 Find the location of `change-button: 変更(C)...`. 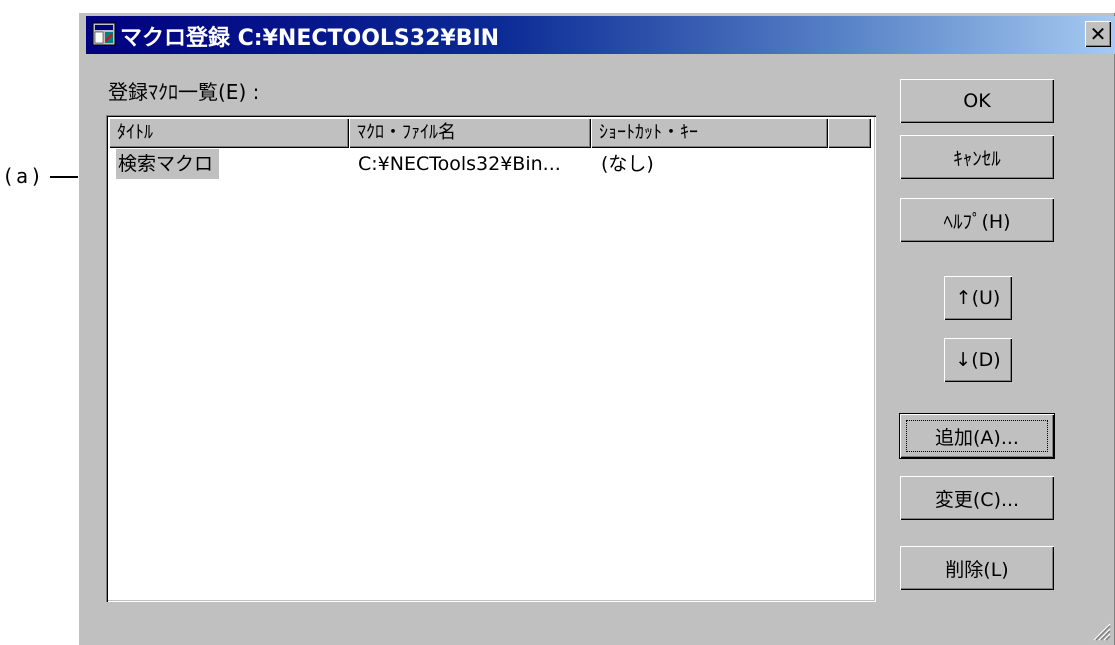

change-button: 変更(C)... is located at coordinates (977, 498).